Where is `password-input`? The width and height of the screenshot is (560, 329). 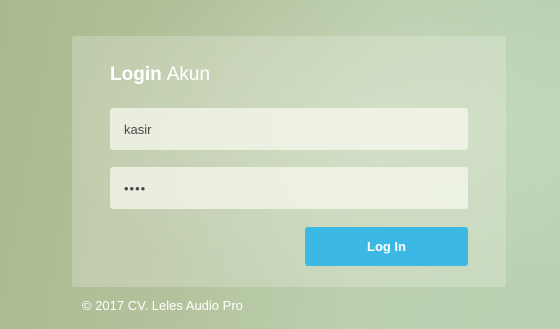 password-input is located at coordinates (289, 188).